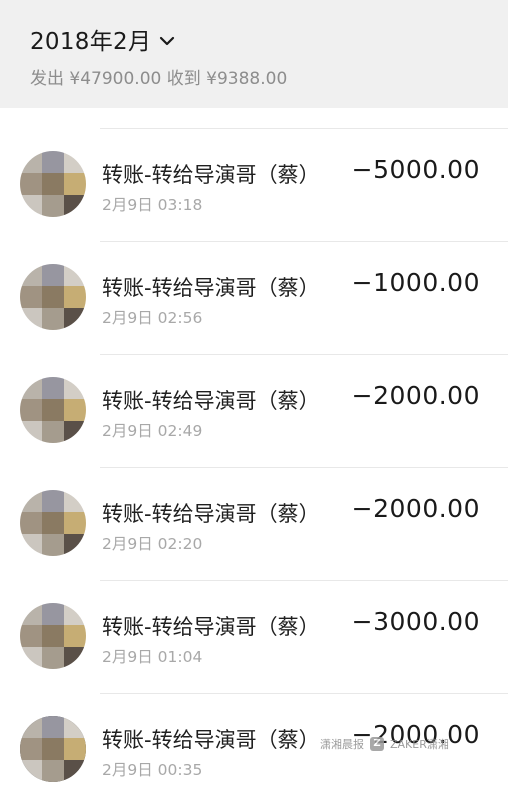 This screenshot has height=807, width=508. Describe the element at coordinates (415, 282) in the screenshot. I see `transaction-amount: −1000.00` at that location.